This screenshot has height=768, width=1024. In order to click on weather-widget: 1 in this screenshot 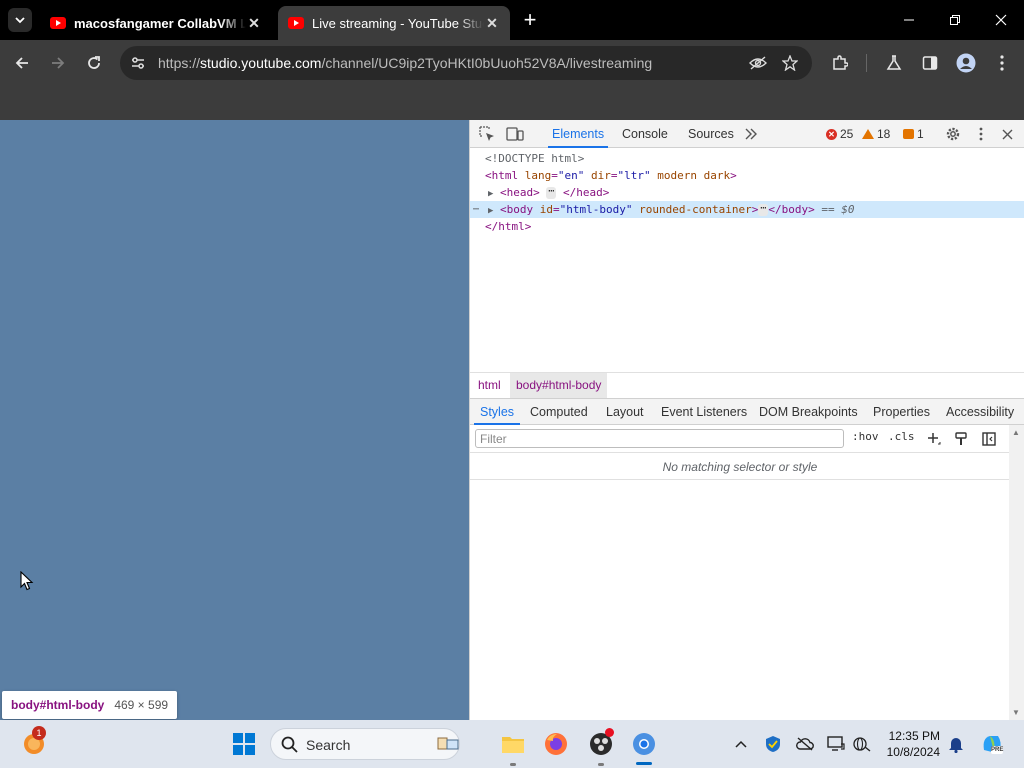, I will do `click(34, 742)`.